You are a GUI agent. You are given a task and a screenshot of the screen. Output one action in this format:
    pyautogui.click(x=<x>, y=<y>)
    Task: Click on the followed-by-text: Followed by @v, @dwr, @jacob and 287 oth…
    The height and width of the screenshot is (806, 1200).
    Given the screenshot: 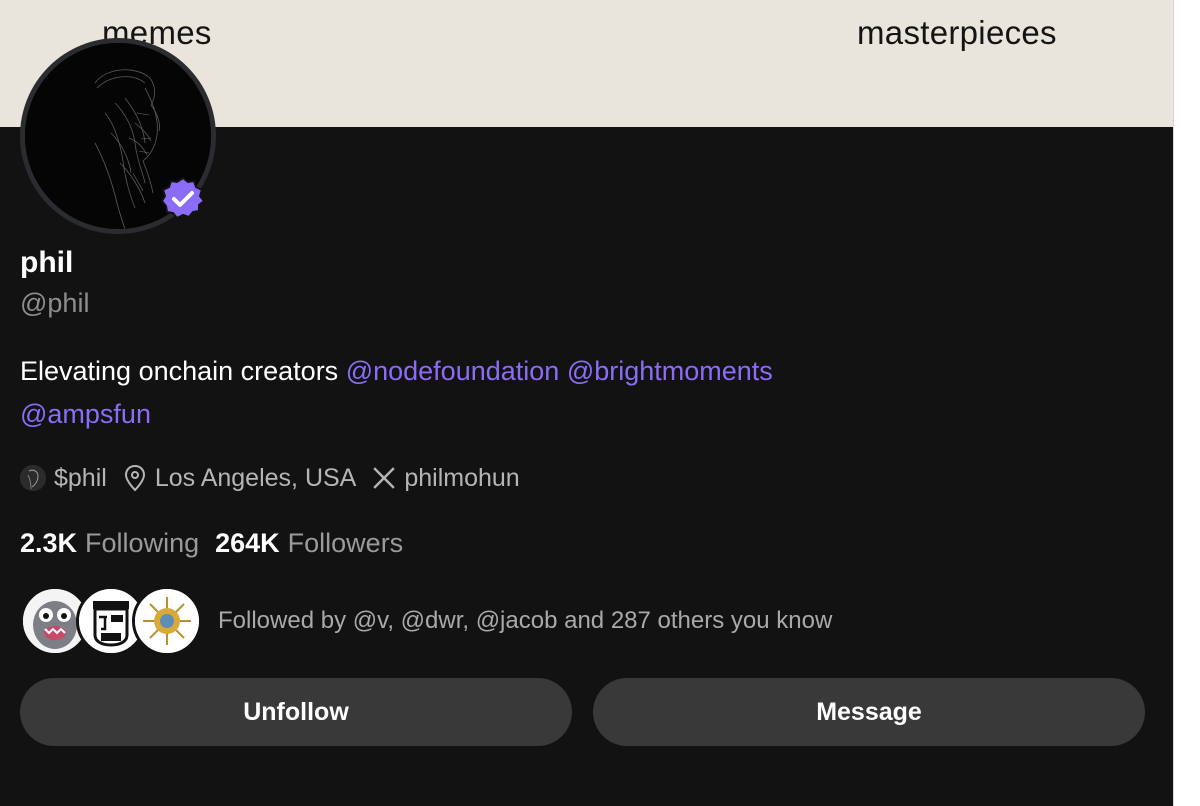 What is the action you would take?
    pyautogui.click(x=525, y=620)
    